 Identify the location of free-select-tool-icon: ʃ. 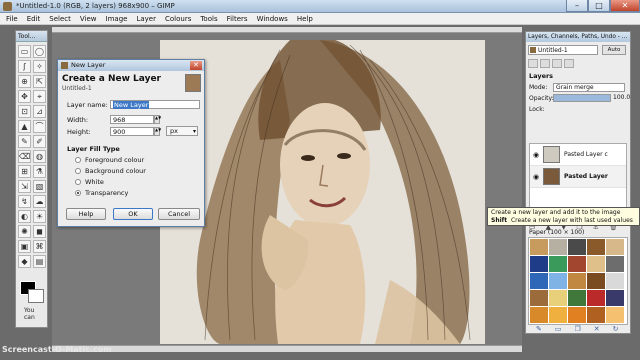
(24, 66).